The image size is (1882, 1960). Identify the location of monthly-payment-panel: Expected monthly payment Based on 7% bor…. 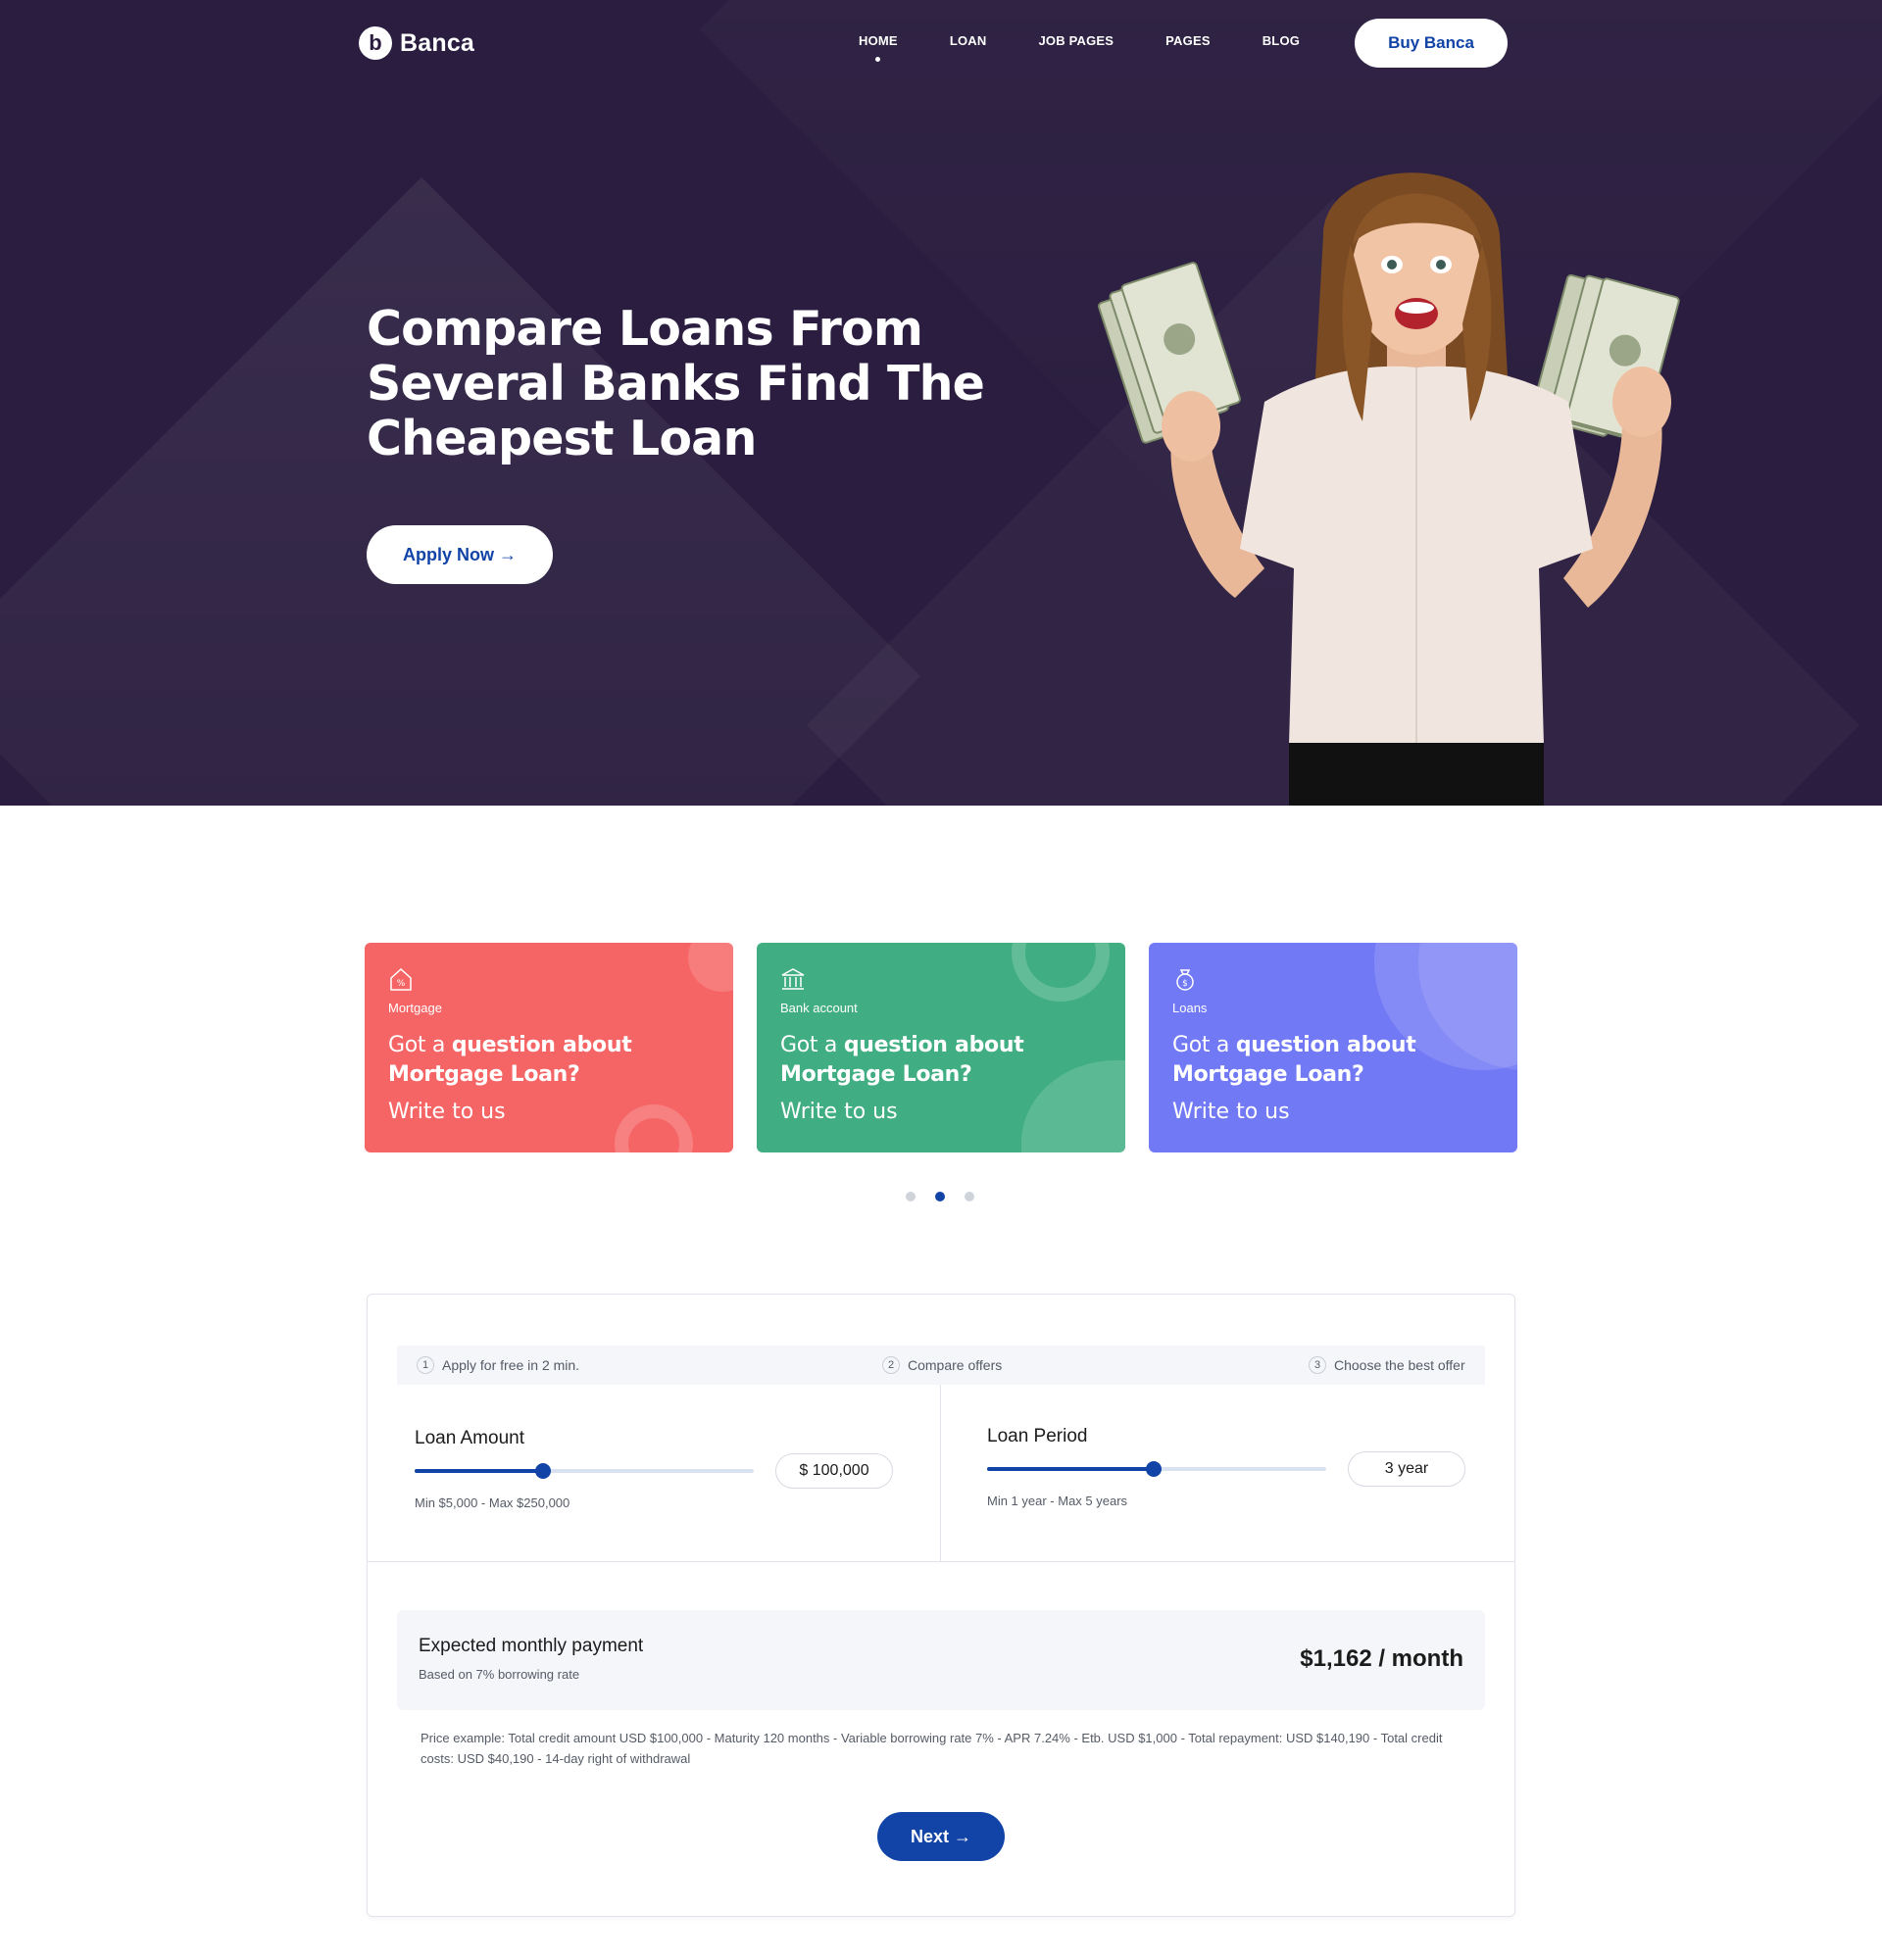
(941, 1660).